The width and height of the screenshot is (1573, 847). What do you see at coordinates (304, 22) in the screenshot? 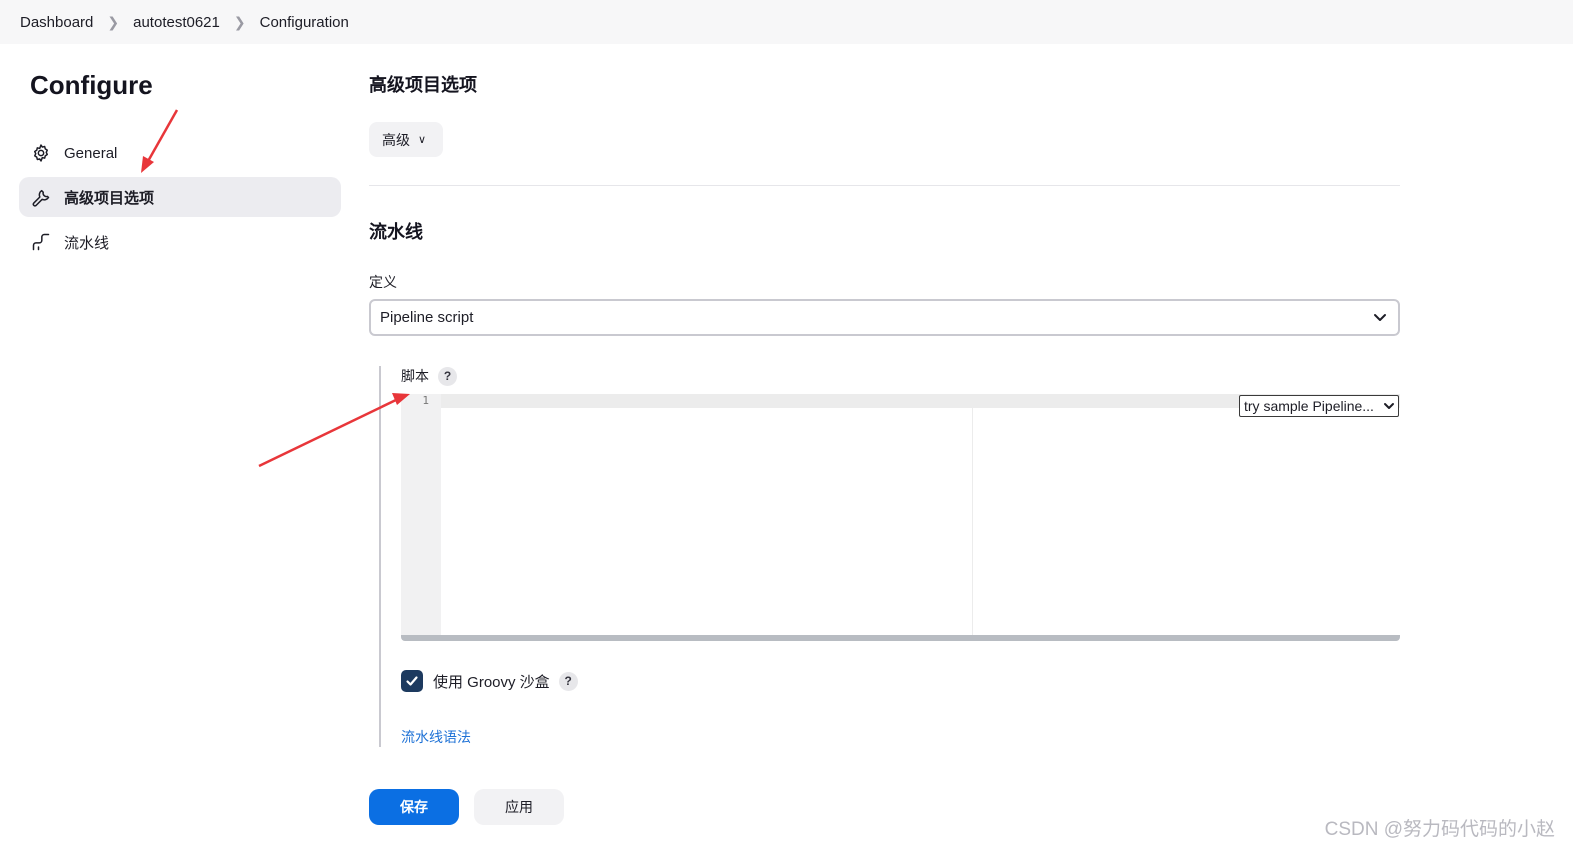
I see `breadcrumb-configuration: Configuration` at bounding box center [304, 22].